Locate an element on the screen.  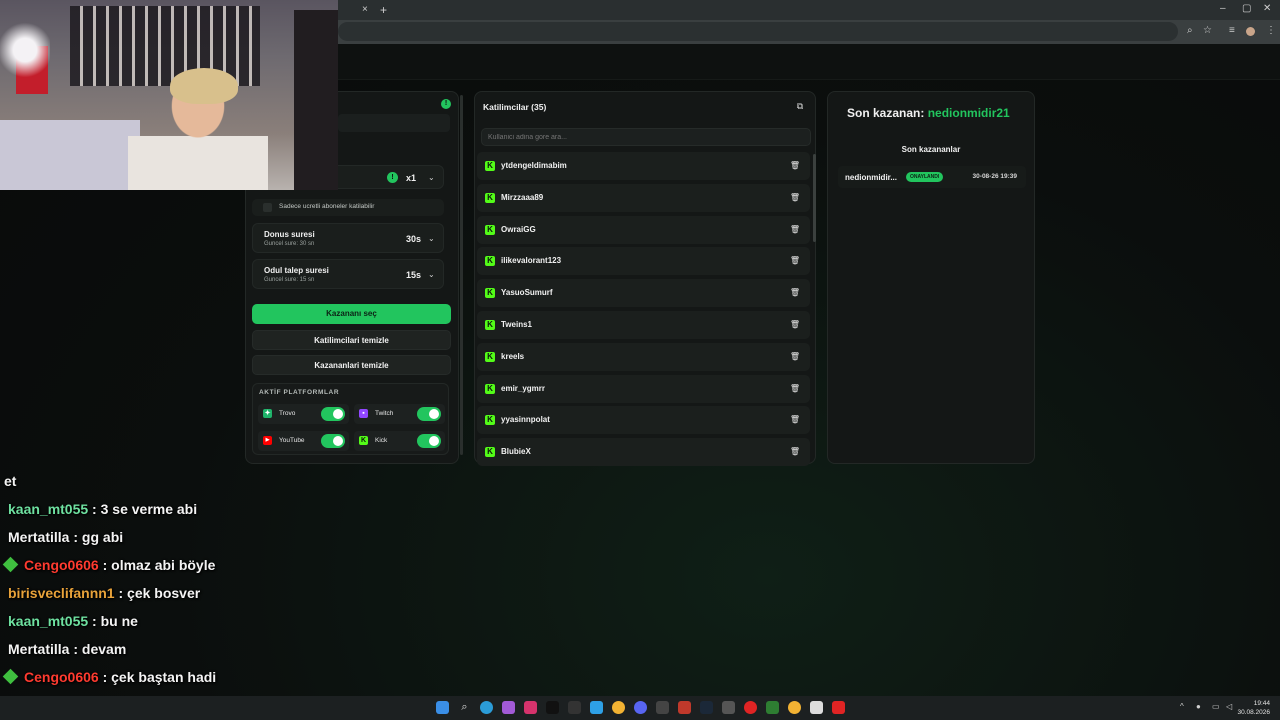
chat-text: : çek baştan hadi is located at coordinates (157, 677).